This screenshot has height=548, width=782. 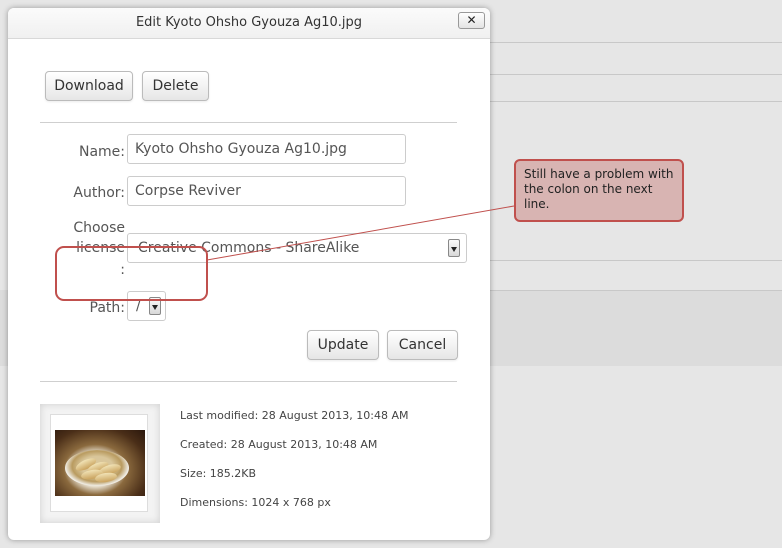 I want to click on dimensions-text: Dimensions: 1024 x 768 px, so click(x=255, y=502).